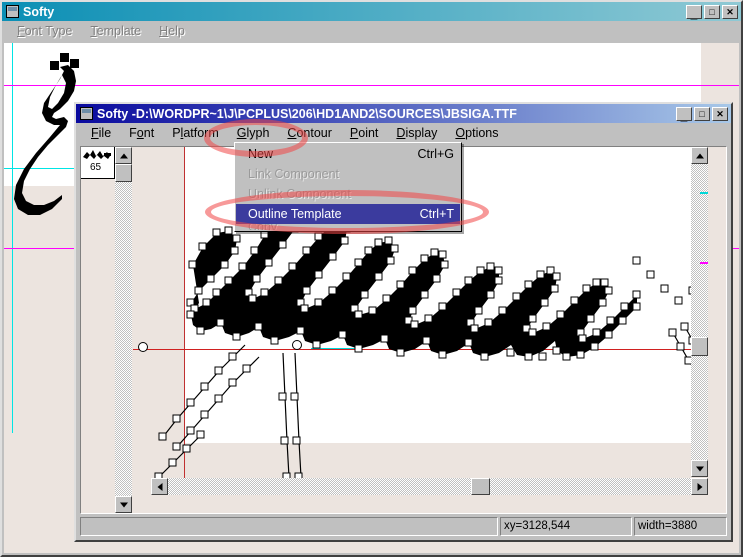  Describe the element at coordinates (371, 85) in the screenshot. I see `guide-line-magenta-top` at that location.